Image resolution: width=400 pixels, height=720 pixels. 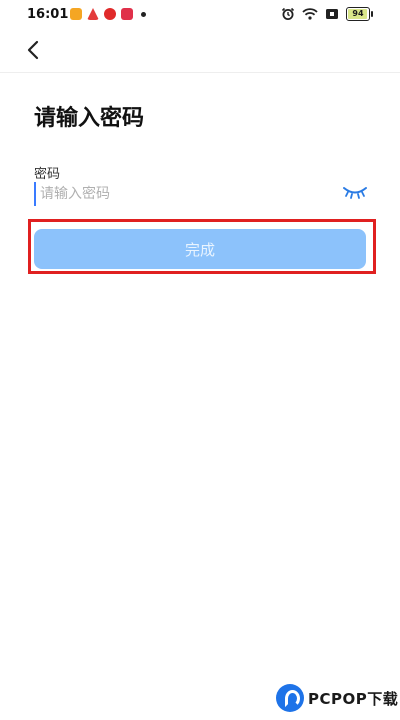 I want to click on watermark: PCPOP下载, so click(x=337, y=698).